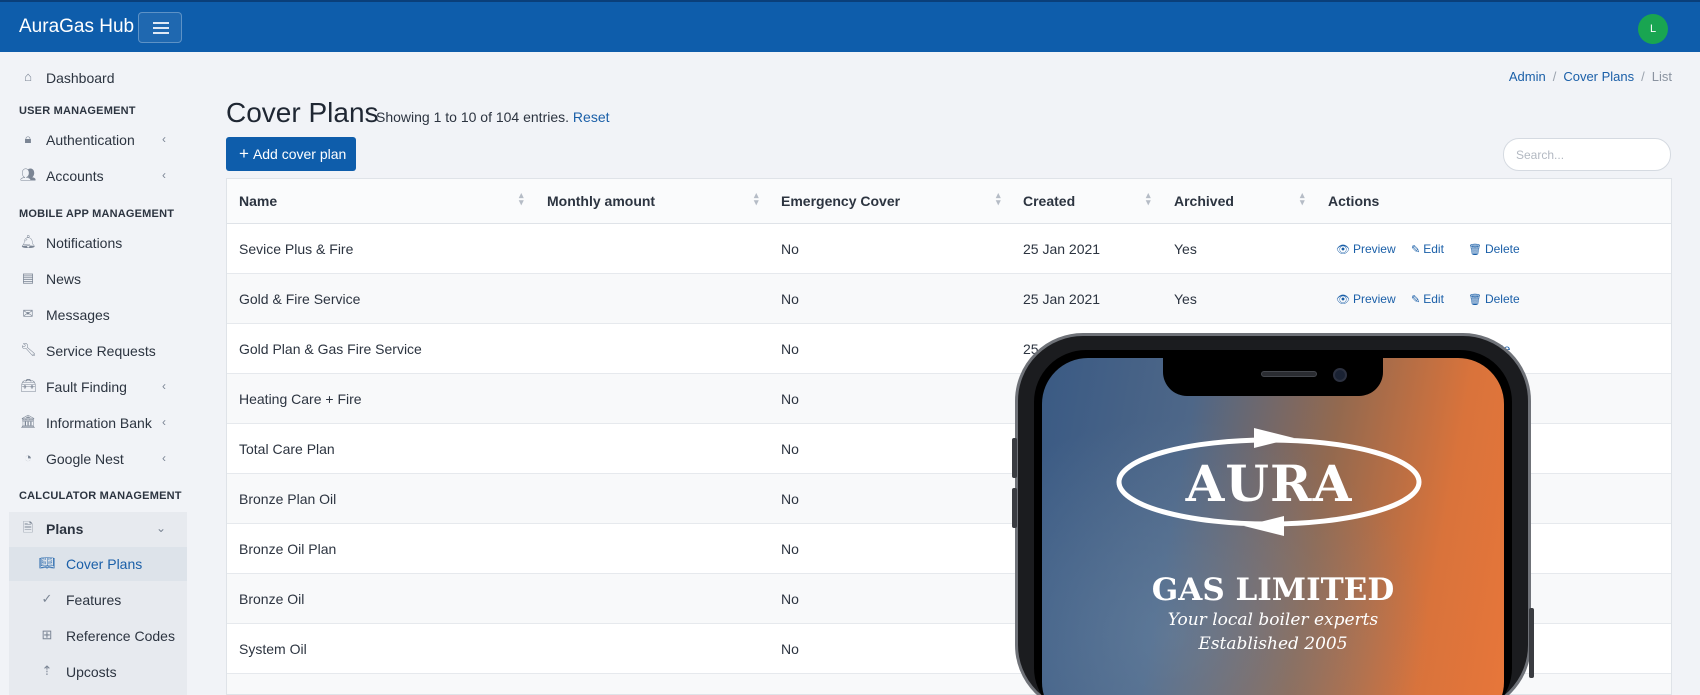  Describe the element at coordinates (244, 153) in the screenshot. I see `plus-icon: +` at that location.